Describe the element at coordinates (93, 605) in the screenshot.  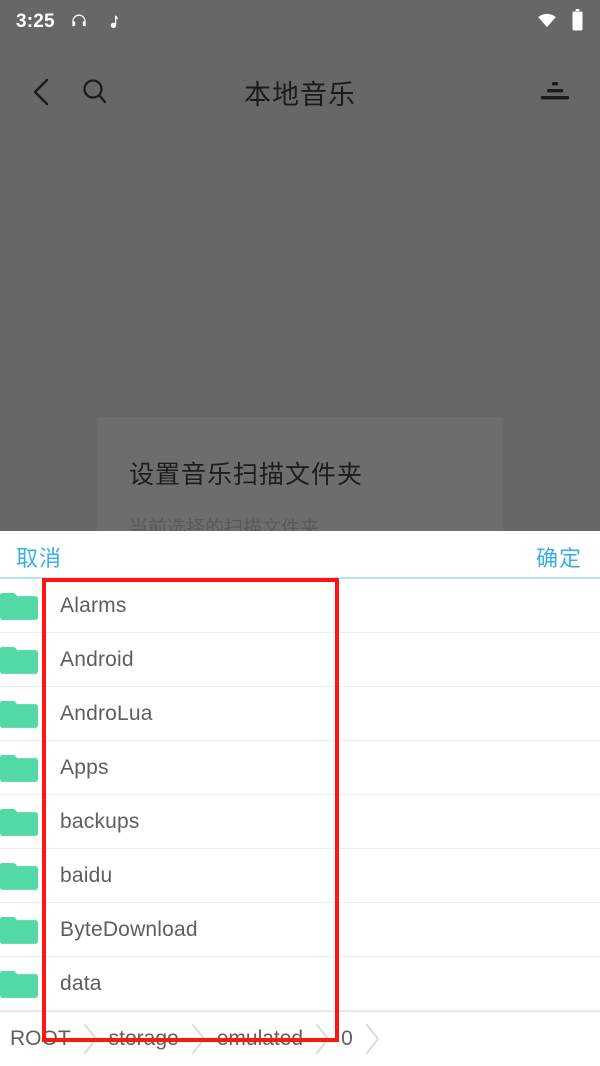
I see `folder-name: Alarms` at that location.